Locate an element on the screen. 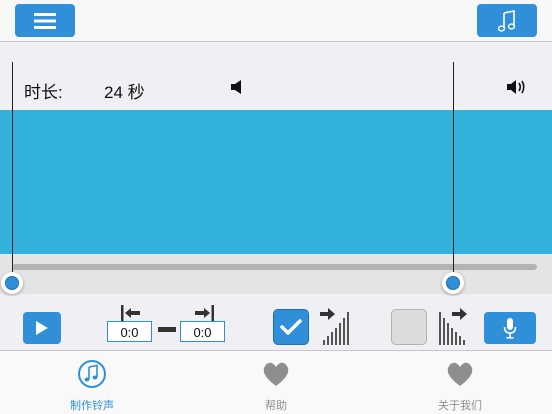 Image resolution: width=552 pixels, height=414 pixels. record-button is located at coordinates (510, 328).